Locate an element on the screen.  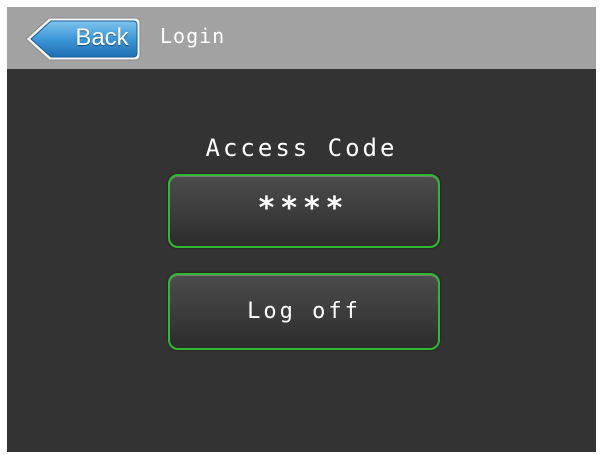
log-off-button: Log off is located at coordinates (304, 311).